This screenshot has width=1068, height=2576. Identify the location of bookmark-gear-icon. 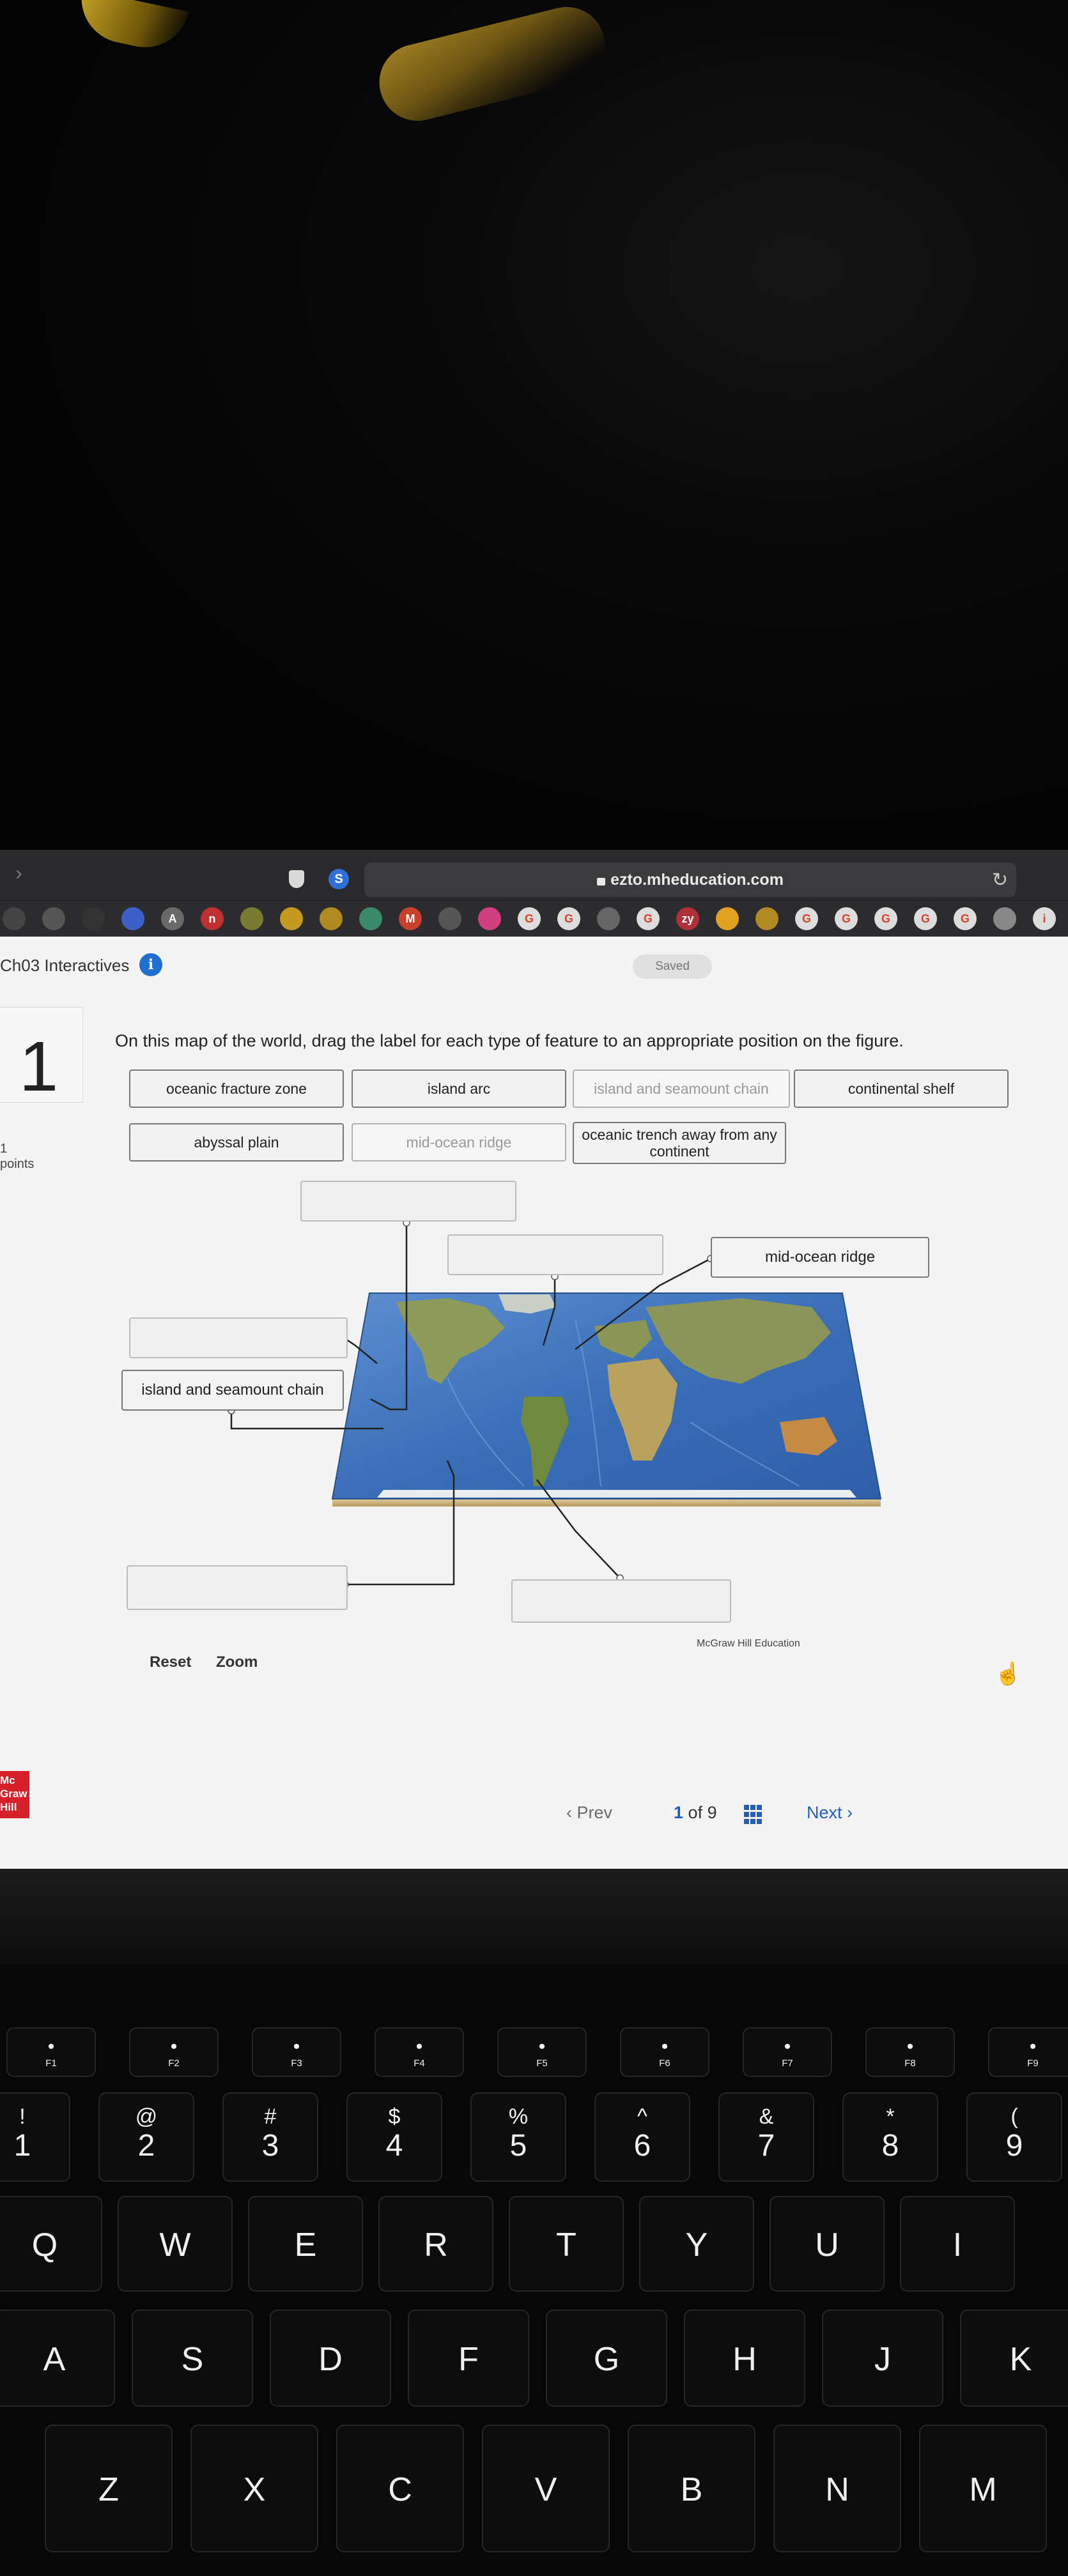
(252, 918).